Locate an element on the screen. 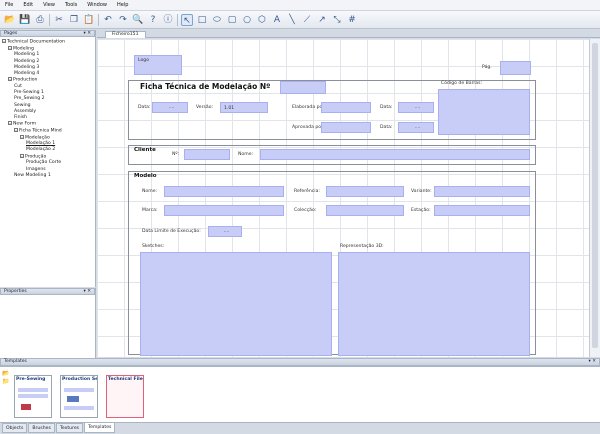 The height and width of the screenshot is (434, 600). info-icon: ⓘ is located at coordinates (168, 20).